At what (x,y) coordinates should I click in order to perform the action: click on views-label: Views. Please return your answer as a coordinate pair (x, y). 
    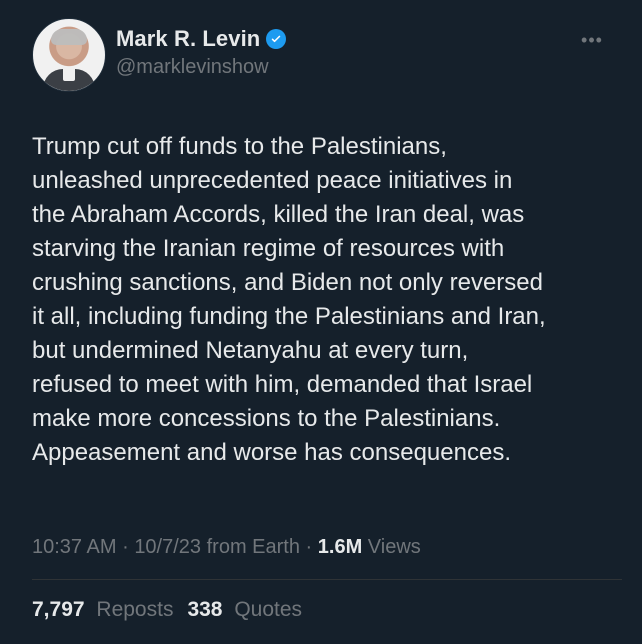
    Looking at the image, I should click on (394, 547).